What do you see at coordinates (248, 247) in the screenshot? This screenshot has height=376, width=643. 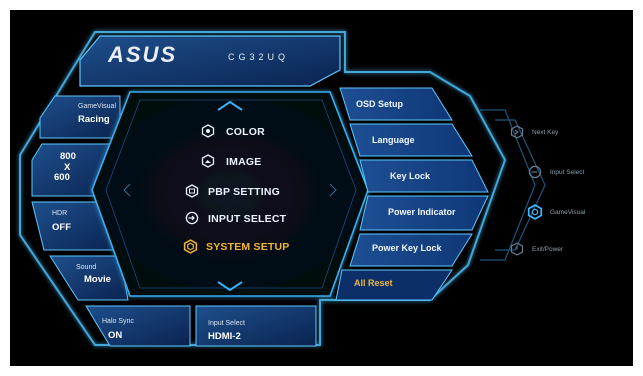 I see `menu-item-system-setup: SYSTEM SETUP` at bounding box center [248, 247].